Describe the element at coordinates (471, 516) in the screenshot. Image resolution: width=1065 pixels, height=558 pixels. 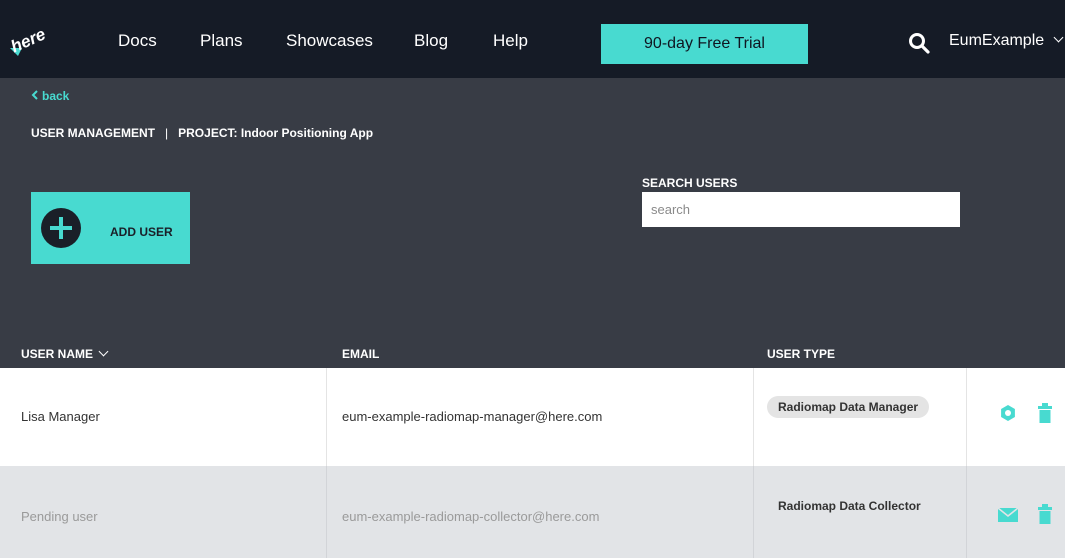
I see `user-email: eum-example-radiomap-collector@here.com` at that location.